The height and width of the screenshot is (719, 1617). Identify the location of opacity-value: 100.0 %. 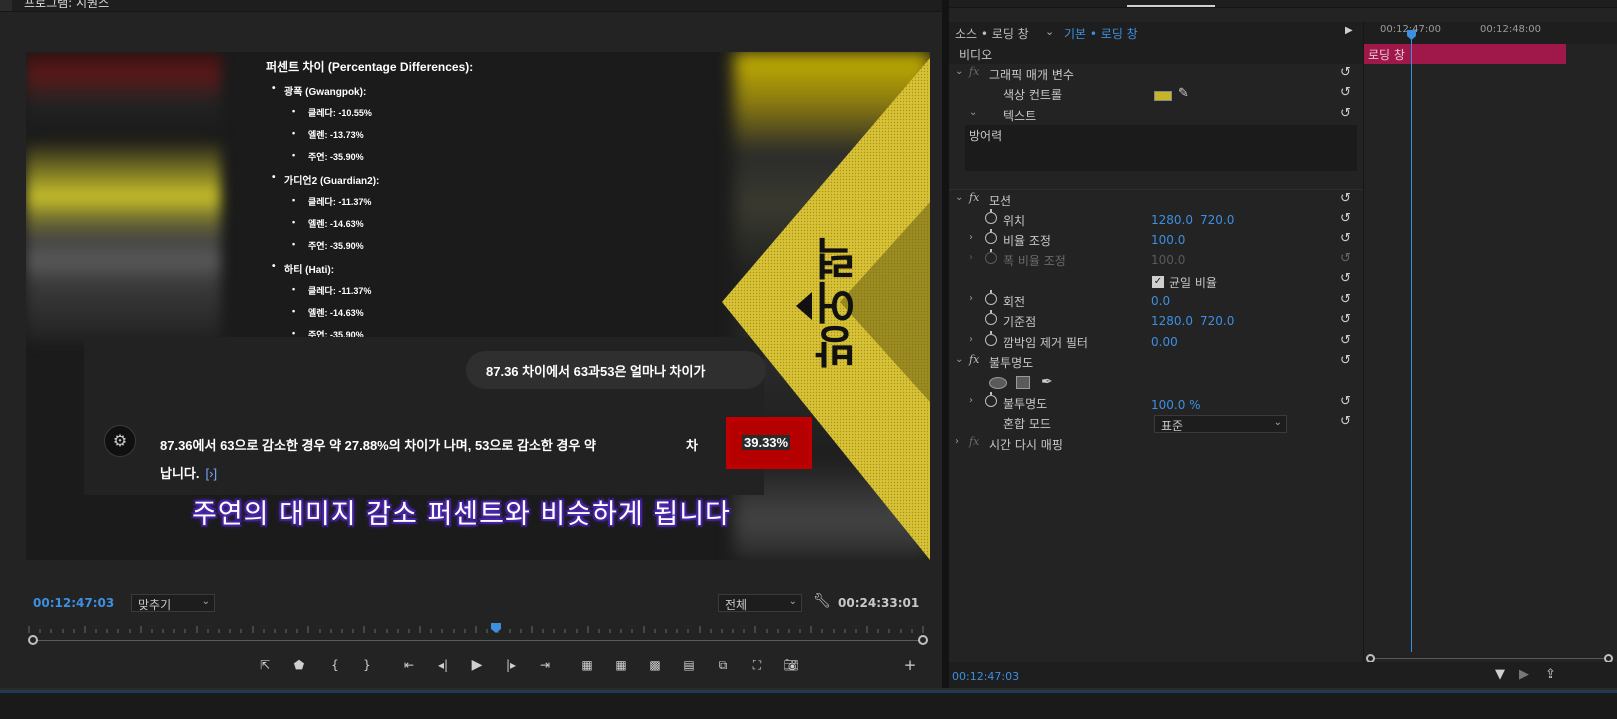
(1176, 405).